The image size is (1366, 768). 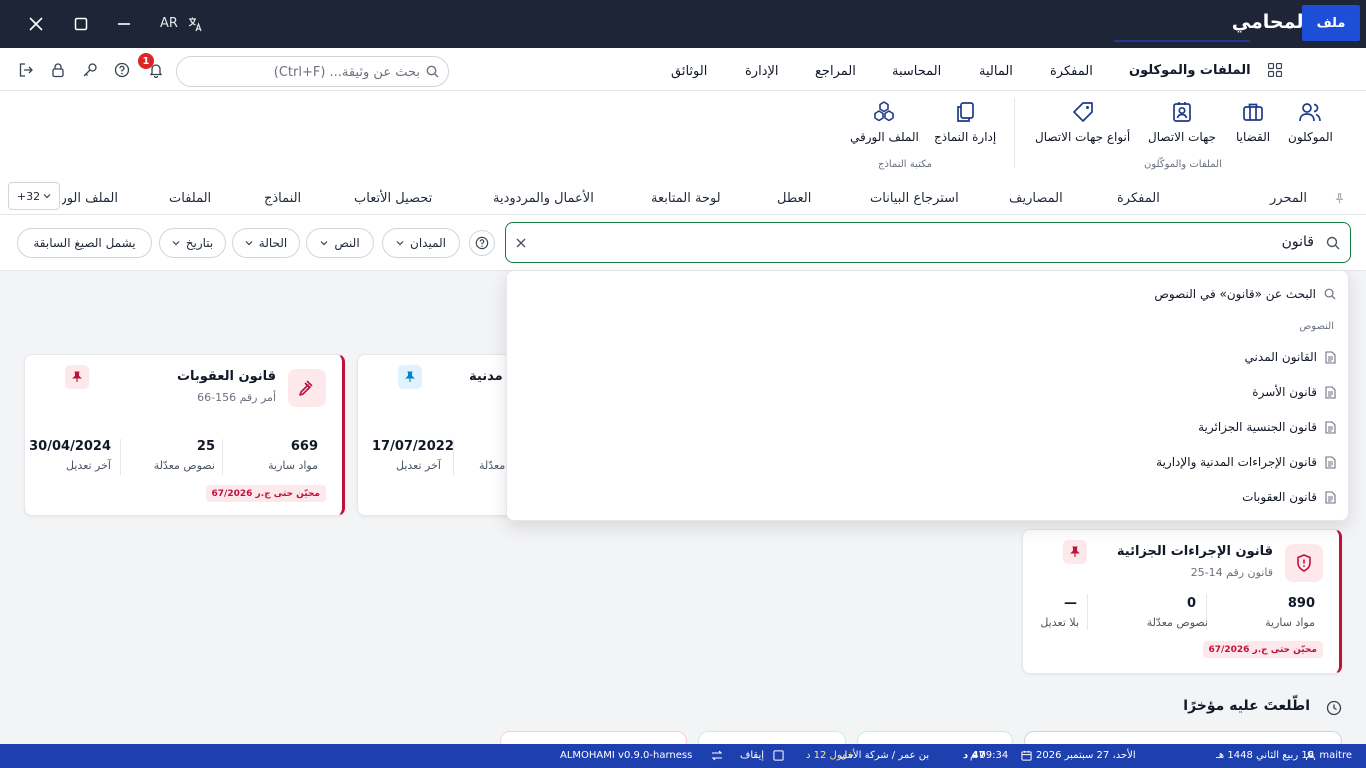 I want to click on stat-value: —, so click(x=1070, y=603).